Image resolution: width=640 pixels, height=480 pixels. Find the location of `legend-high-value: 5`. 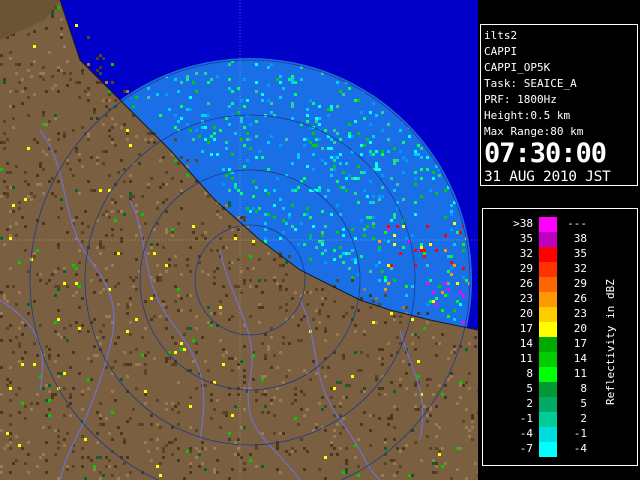

legend-high-value: 5 is located at coordinates (583, 403).